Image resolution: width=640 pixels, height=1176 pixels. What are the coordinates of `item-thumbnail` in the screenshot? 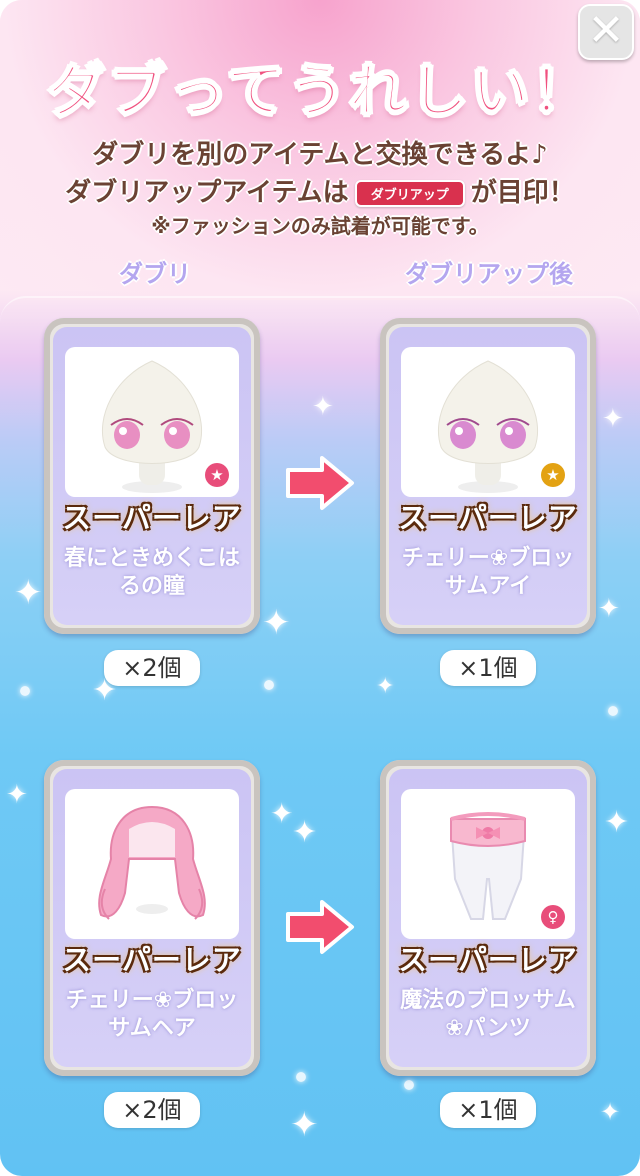 It's located at (152, 864).